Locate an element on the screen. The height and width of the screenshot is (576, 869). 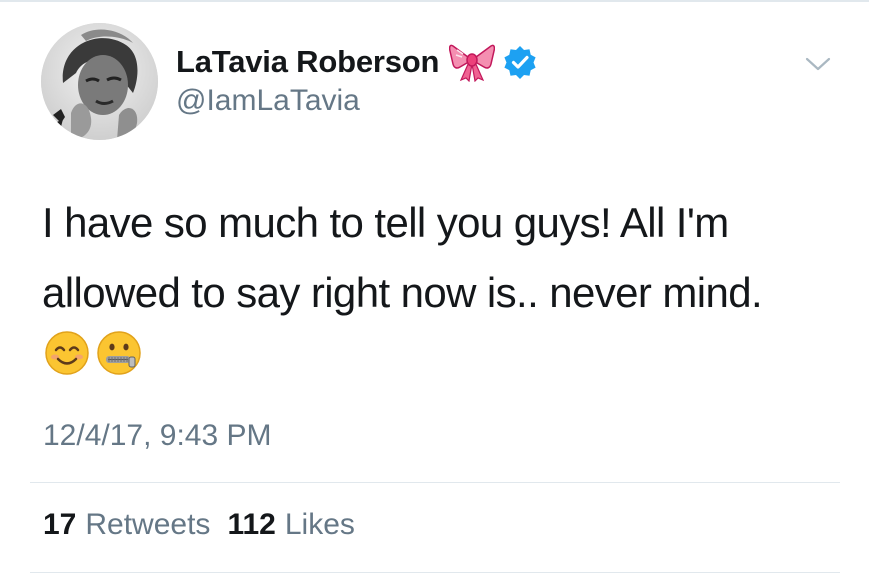
top-divider is located at coordinates (434, 1).